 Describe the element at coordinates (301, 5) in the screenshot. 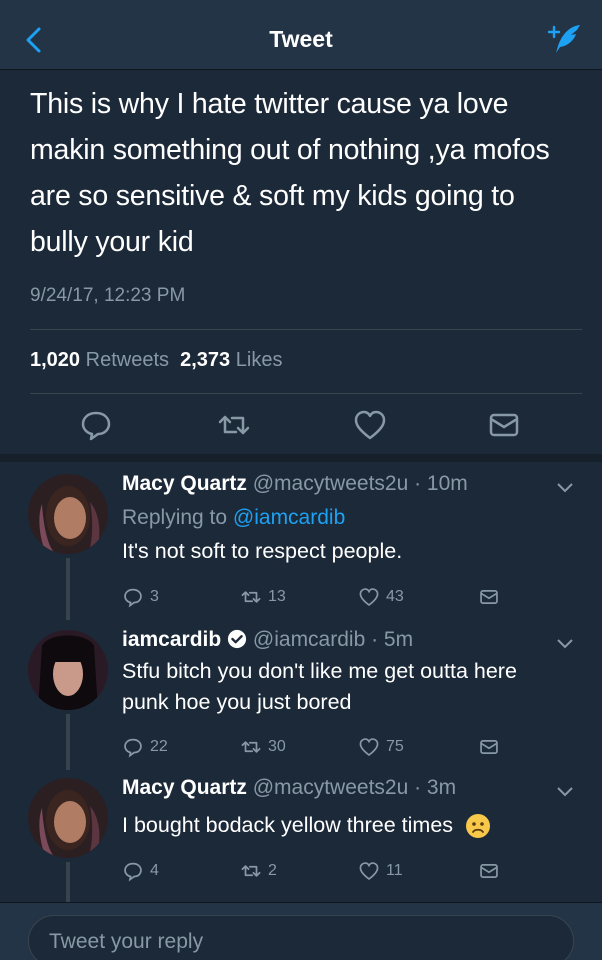

I see `status-bar` at that location.